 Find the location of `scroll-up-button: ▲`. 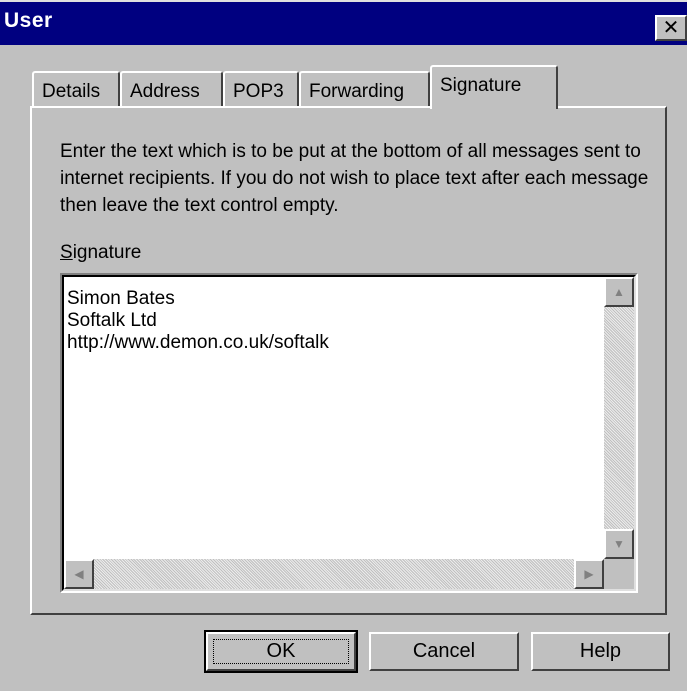

scroll-up-button: ▲ is located at coordinates (619, 292).